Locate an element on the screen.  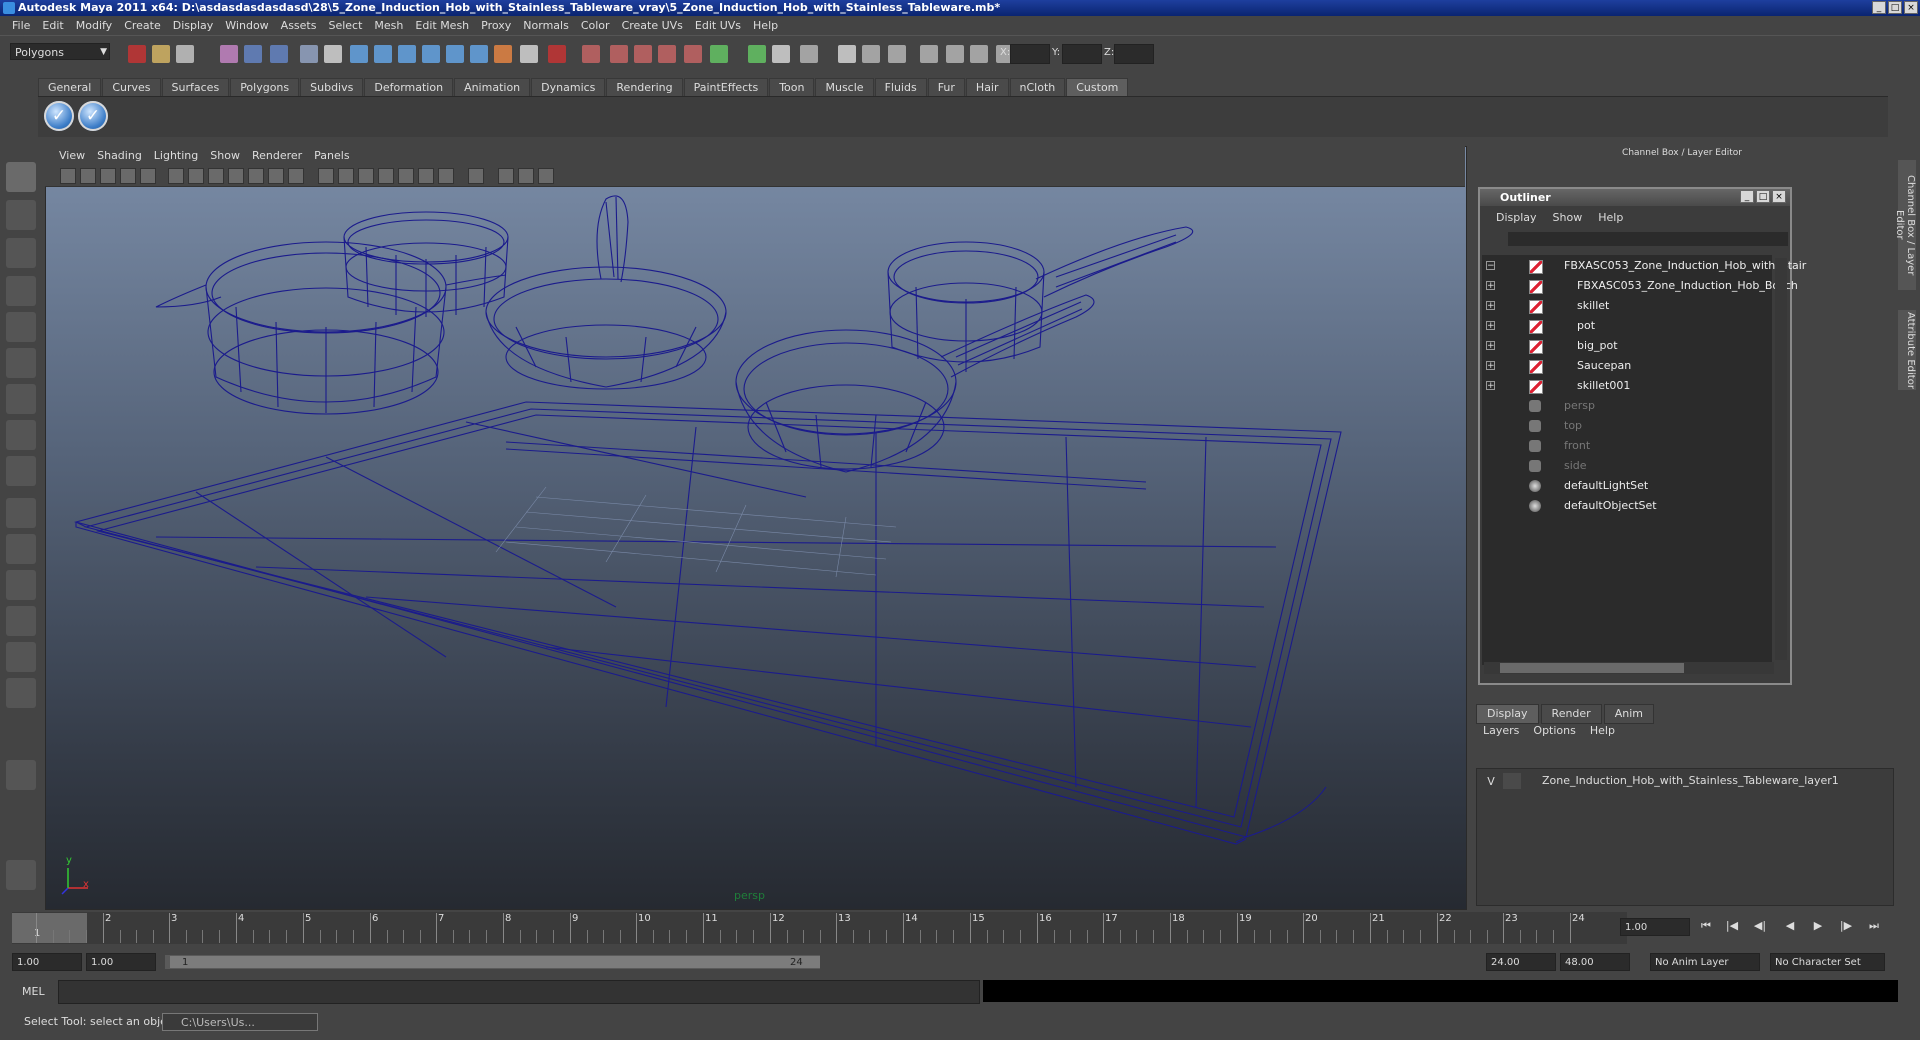
layer-menu-help: Help is located at coordinates (1602, 730).